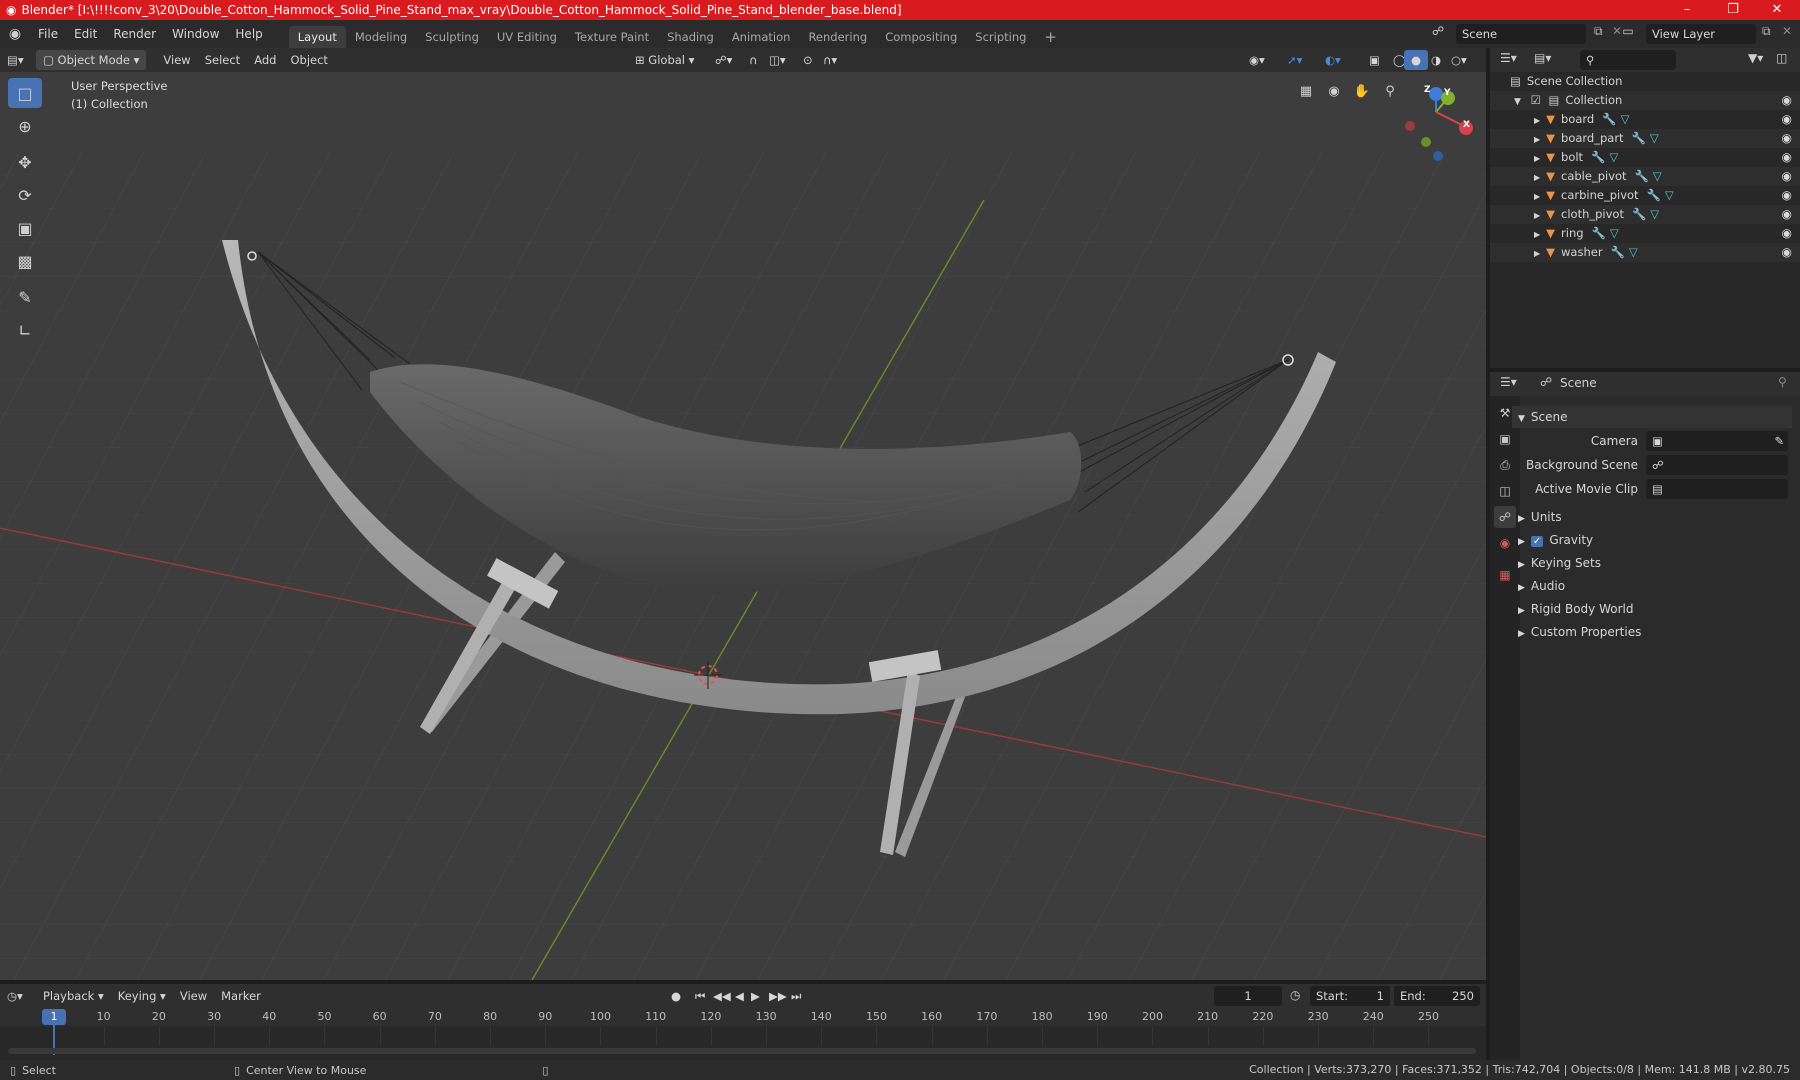  I want to click on gizmo-x-label: X, so click(1466, 125).